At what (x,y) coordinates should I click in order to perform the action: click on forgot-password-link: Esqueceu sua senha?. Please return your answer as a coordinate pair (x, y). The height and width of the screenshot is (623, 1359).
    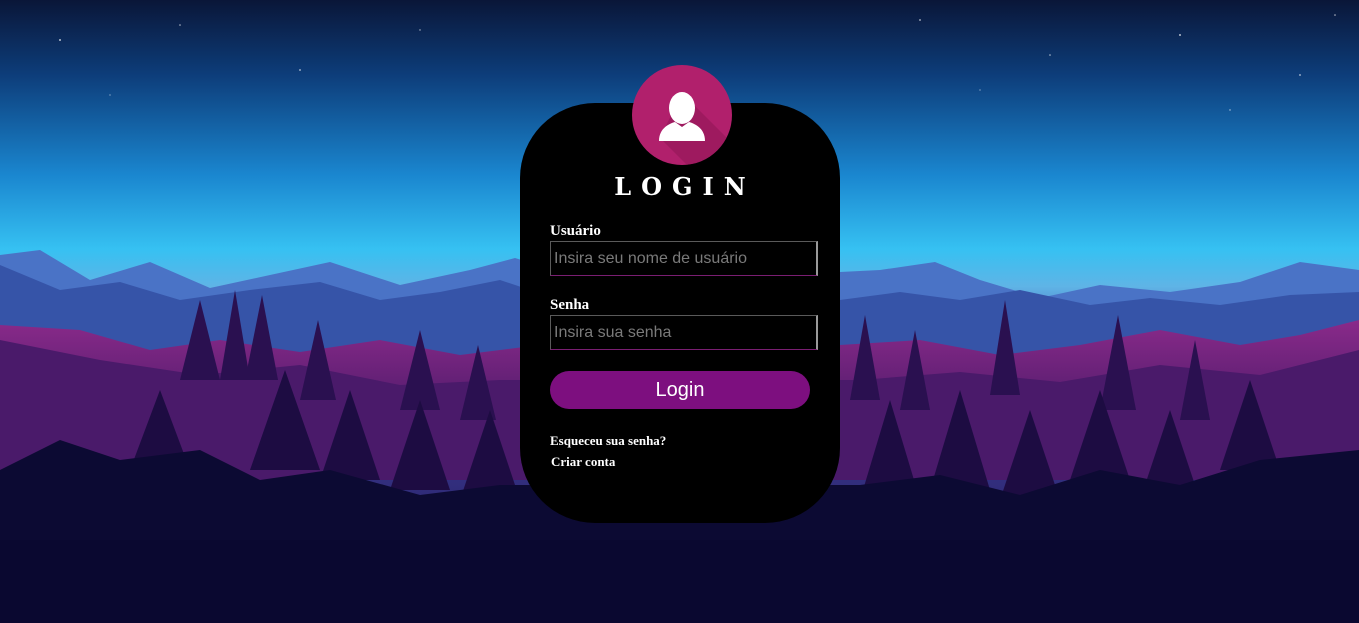
    Looking at the image, I should click on (608, 441).